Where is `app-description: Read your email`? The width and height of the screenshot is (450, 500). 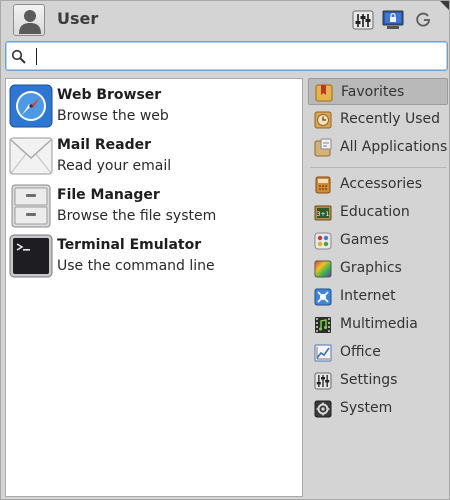 app-description: Read your email is located at coordinates (114, 166).